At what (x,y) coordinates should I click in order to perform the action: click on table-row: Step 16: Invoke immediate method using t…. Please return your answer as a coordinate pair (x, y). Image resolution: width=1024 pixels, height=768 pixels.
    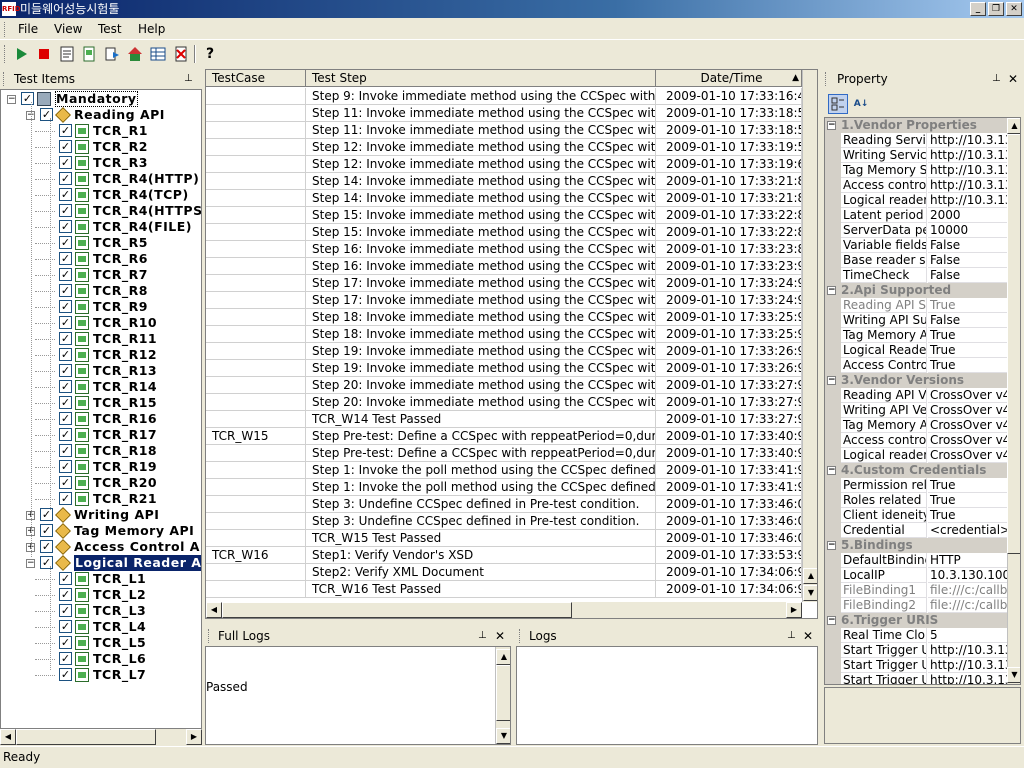
    Looking at the image, I should click on (504, 249).